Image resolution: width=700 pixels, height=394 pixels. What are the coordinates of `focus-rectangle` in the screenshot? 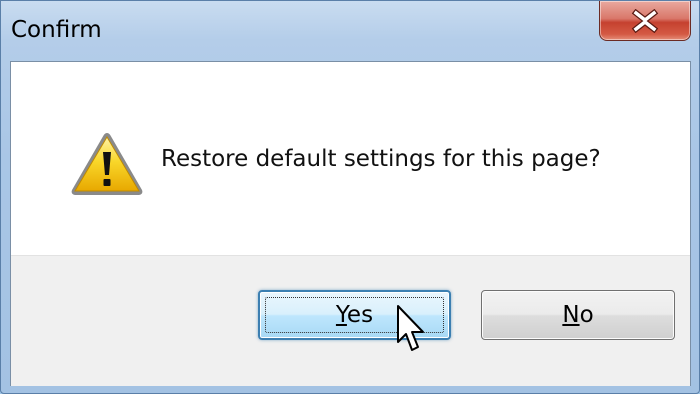 It's located at (354, 315).